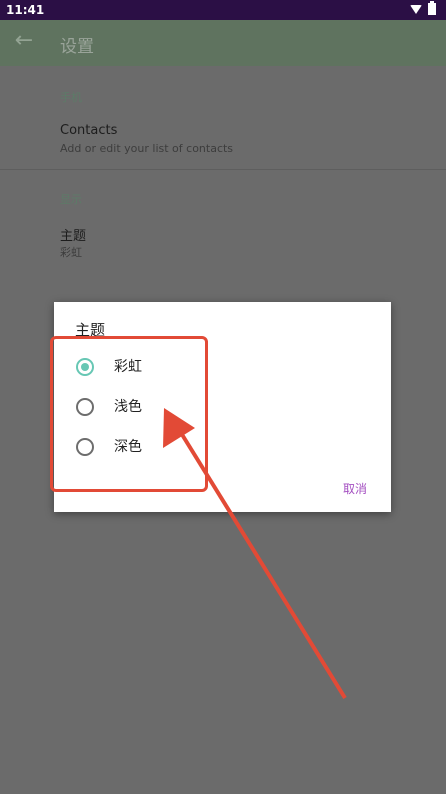 Image resolution: width=446 pixels, height=794 pixels. I want to click on arrow-shaft, so click(261, 563).